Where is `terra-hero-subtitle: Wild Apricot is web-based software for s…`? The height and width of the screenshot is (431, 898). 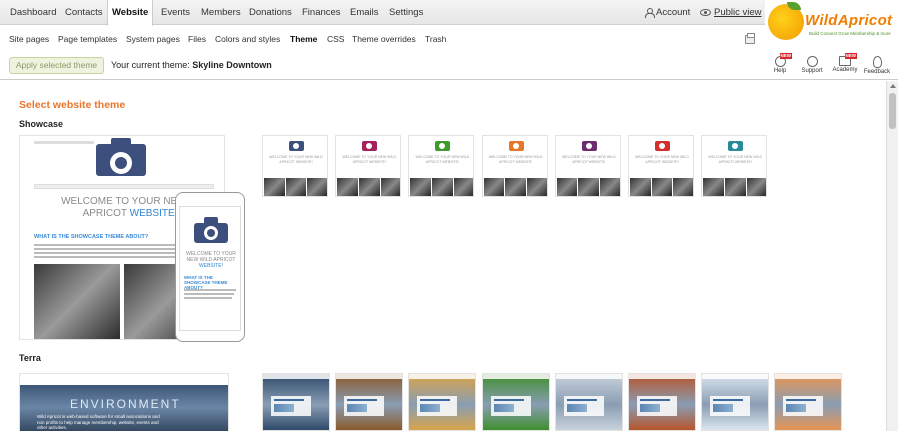 terra-hero-subtitle: Wild Apricot is web-based software for s… is located at coordinates (98, 422).